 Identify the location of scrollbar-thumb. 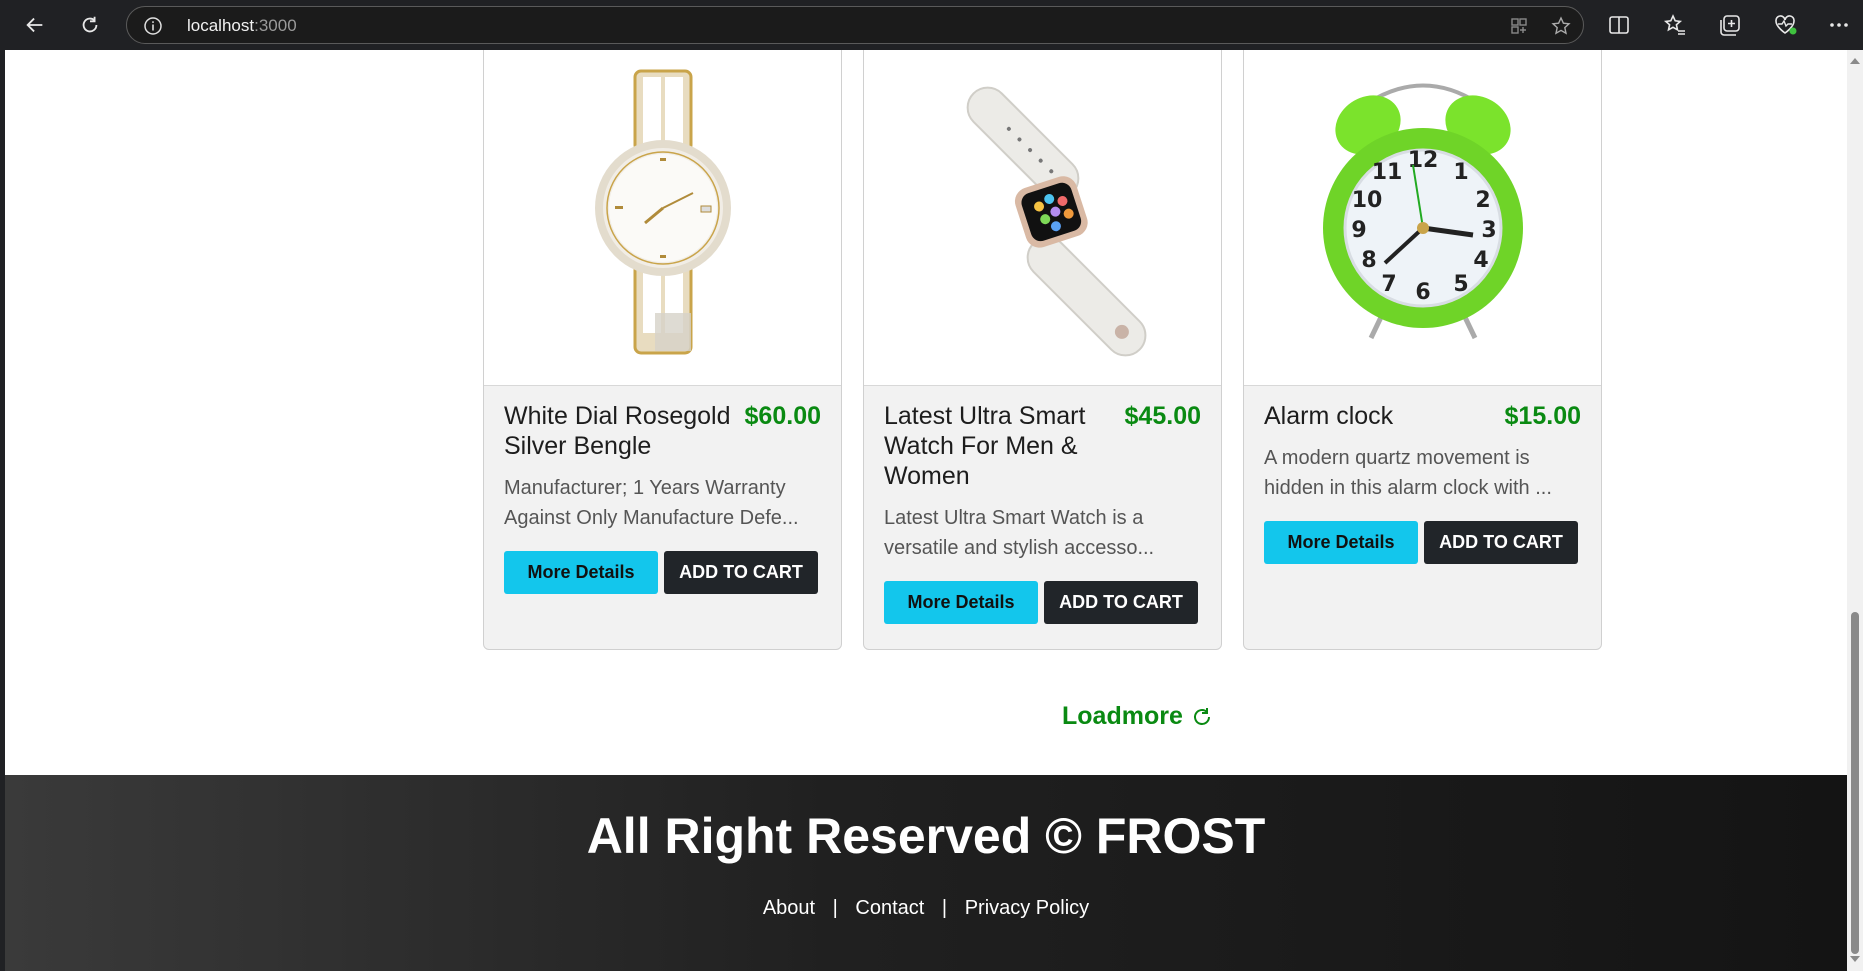
(1855, 783).